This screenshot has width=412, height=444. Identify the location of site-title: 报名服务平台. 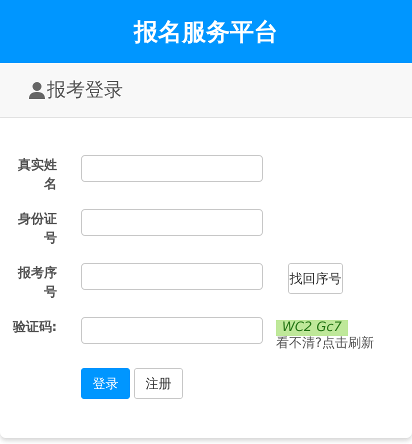
(206, 32).